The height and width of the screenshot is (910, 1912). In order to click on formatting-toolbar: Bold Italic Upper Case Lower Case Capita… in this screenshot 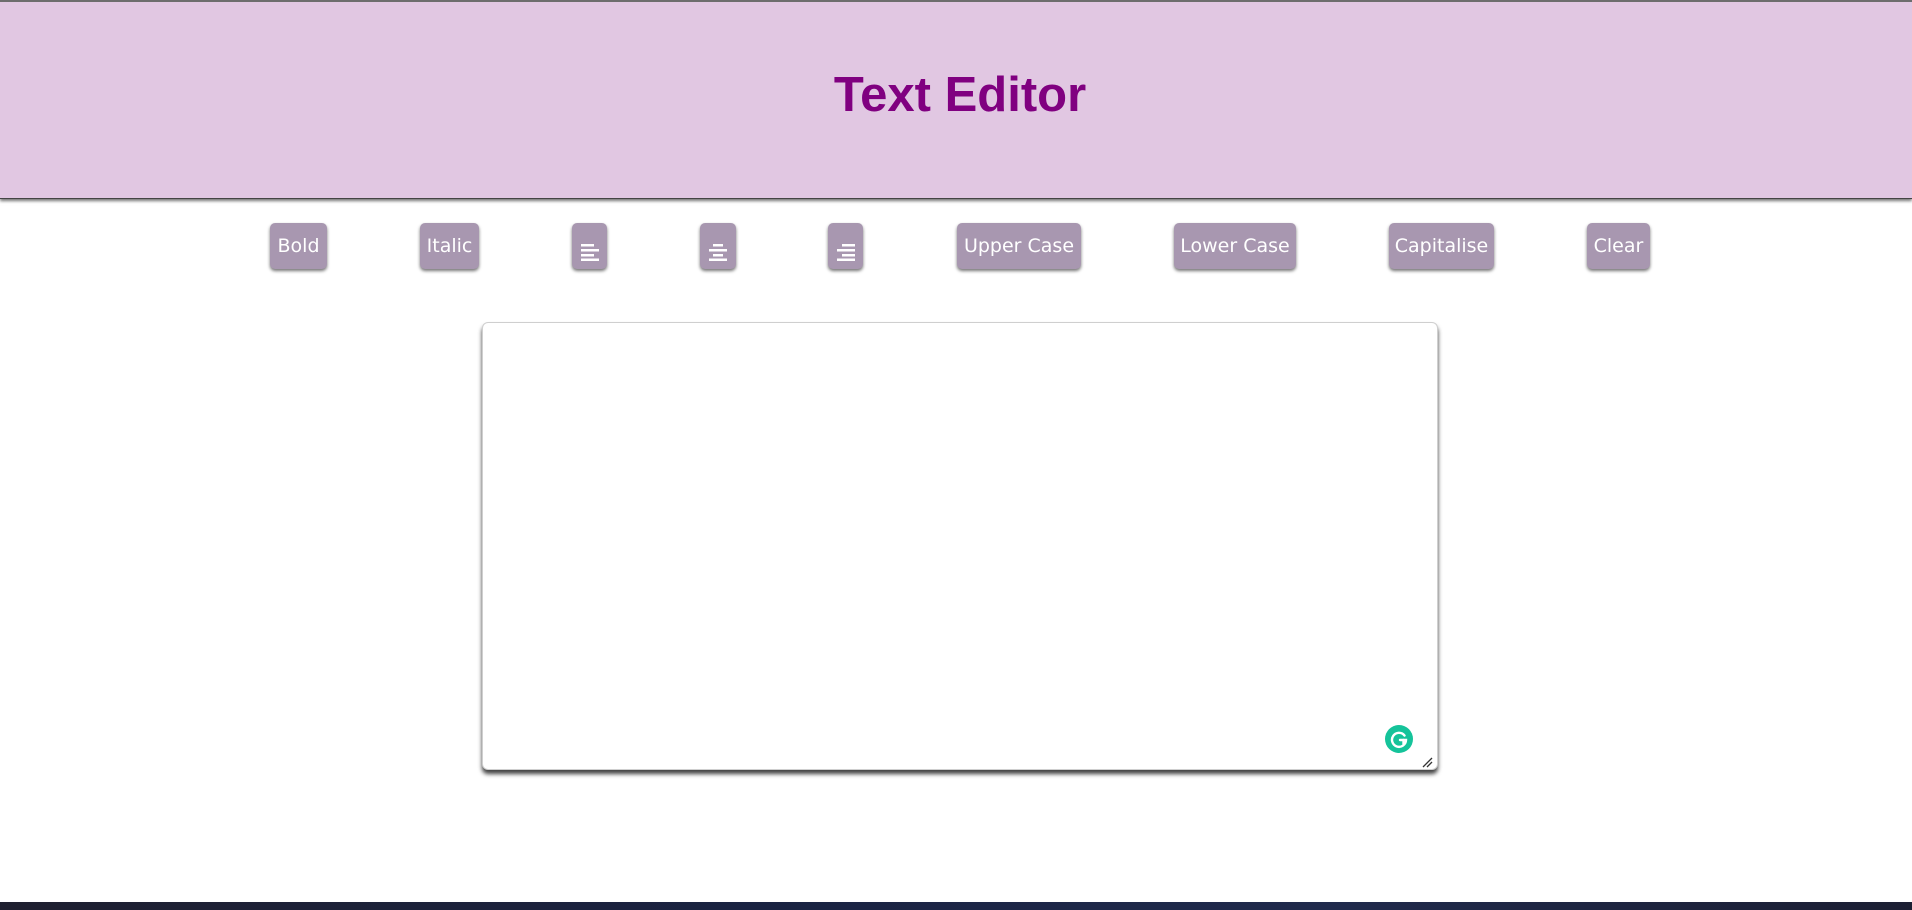, I will do `click(956, 247)`.